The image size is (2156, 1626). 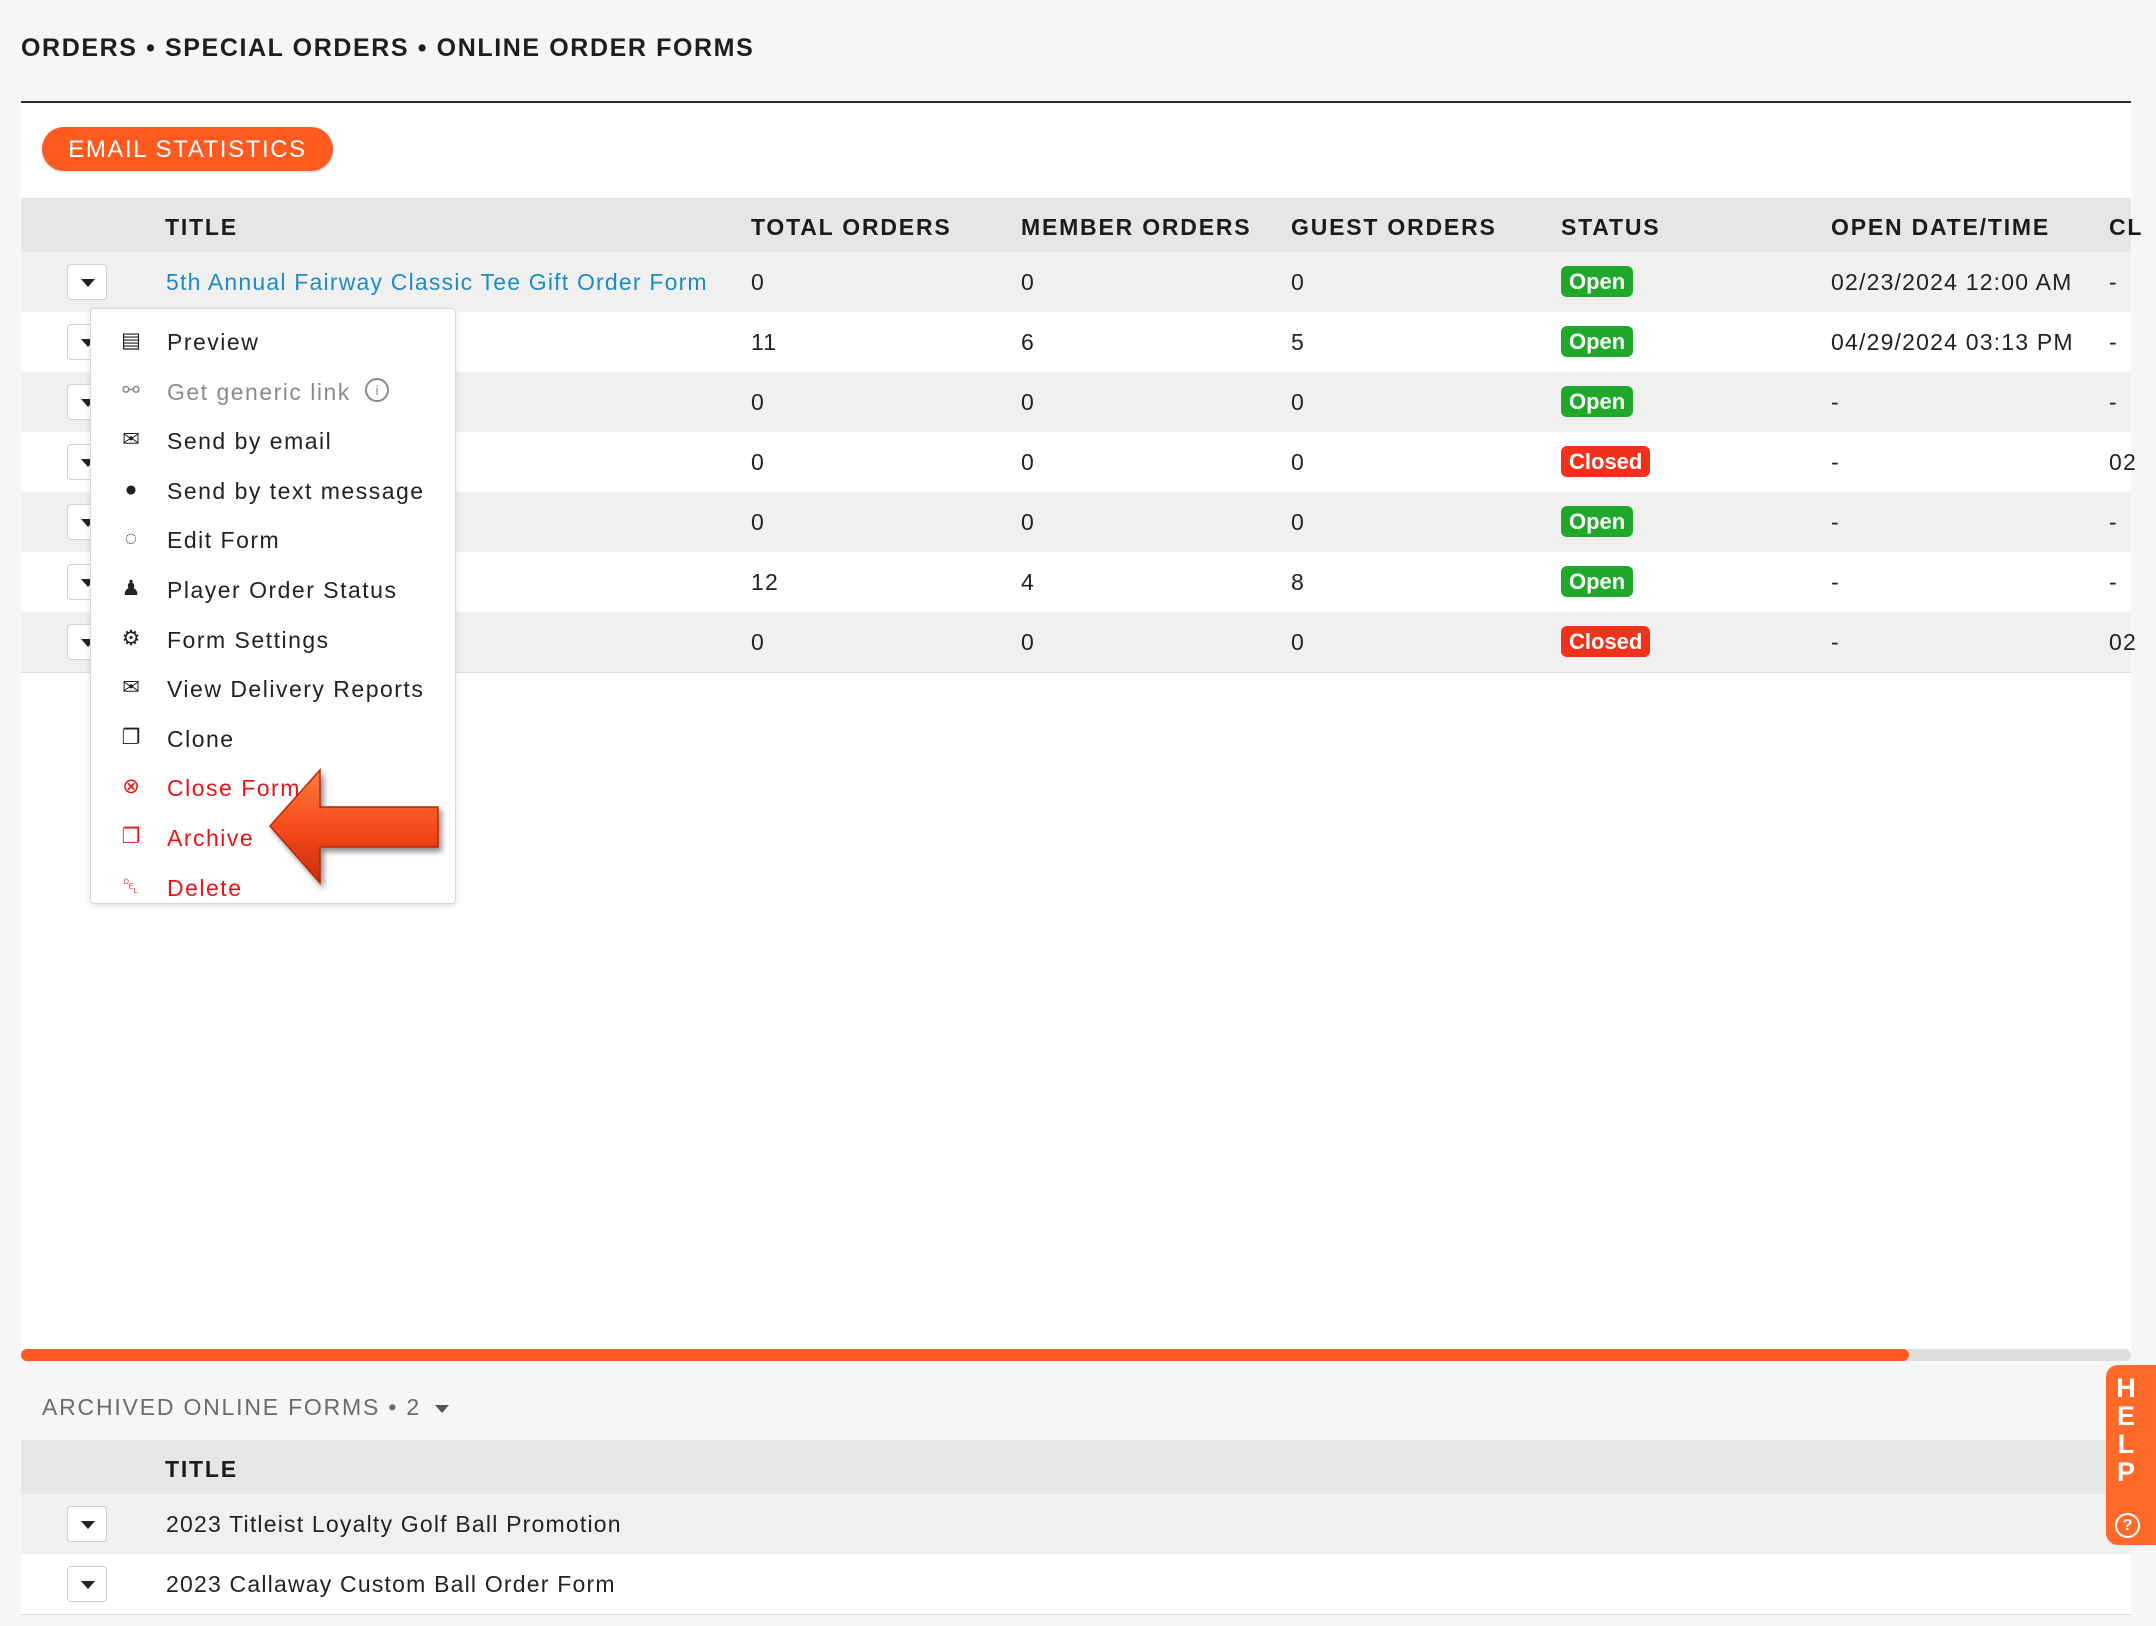 I want to click on email-statistics-button: EMAIL STATISTICS, so click(x=187, y=149).